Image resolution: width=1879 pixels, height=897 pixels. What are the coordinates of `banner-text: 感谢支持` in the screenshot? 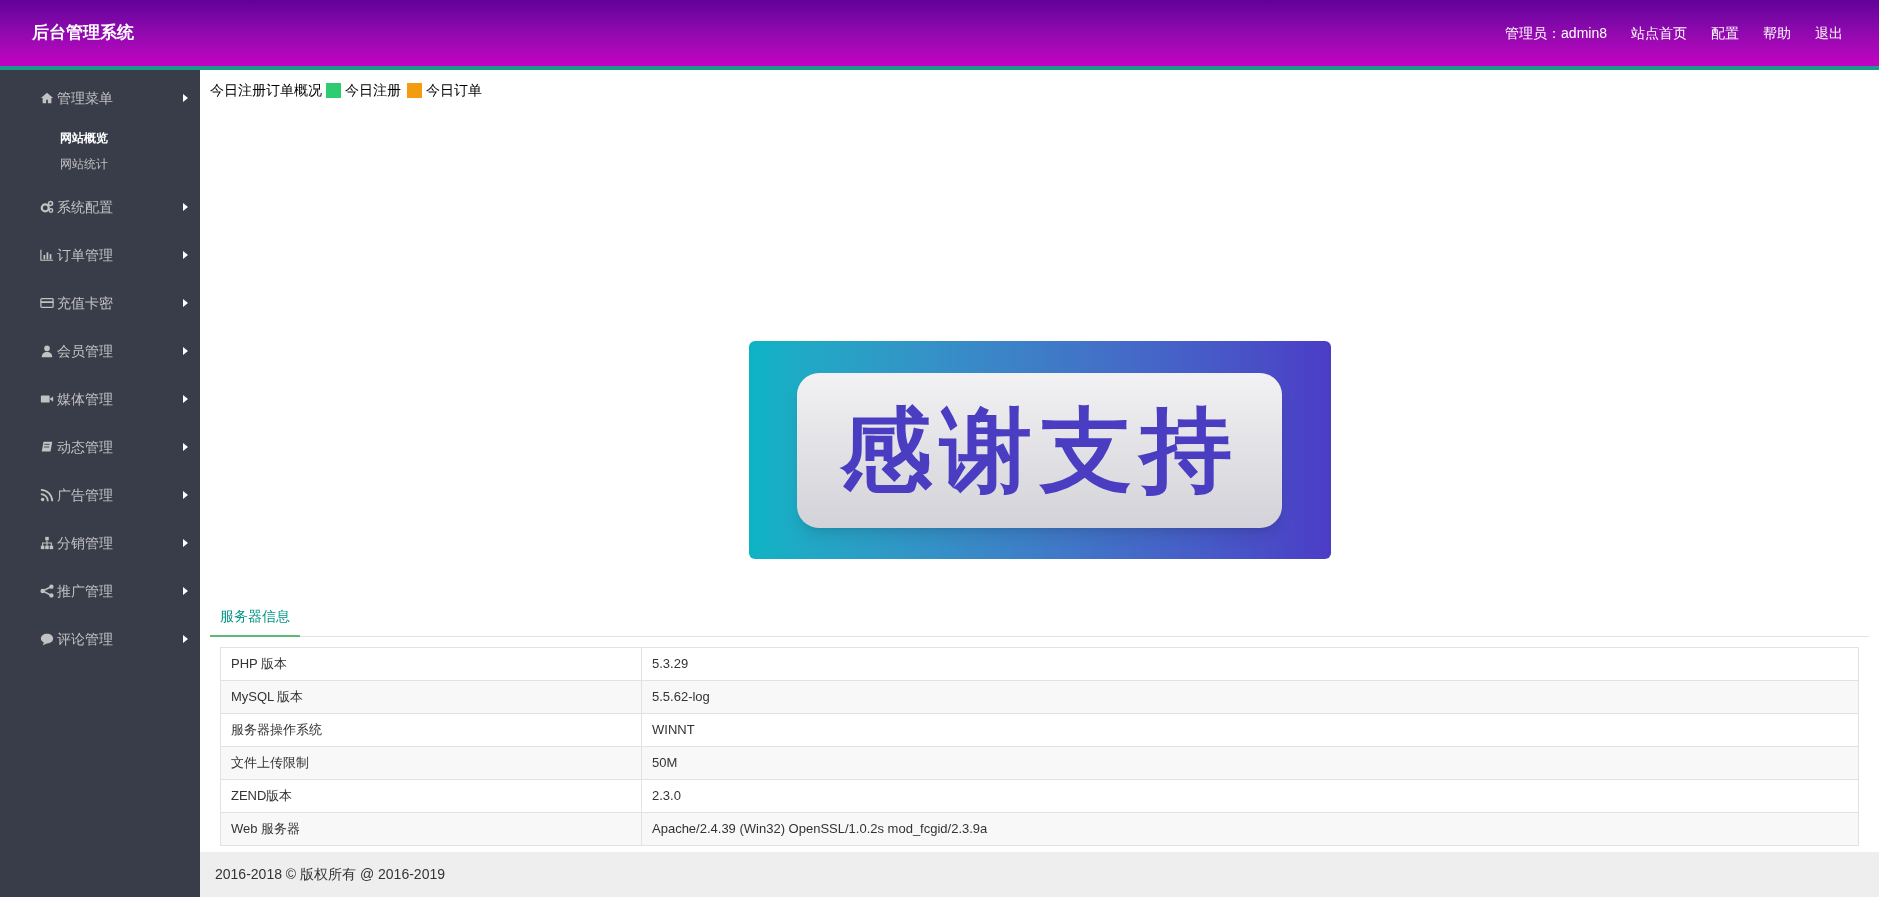 It's located at (1039, 450).